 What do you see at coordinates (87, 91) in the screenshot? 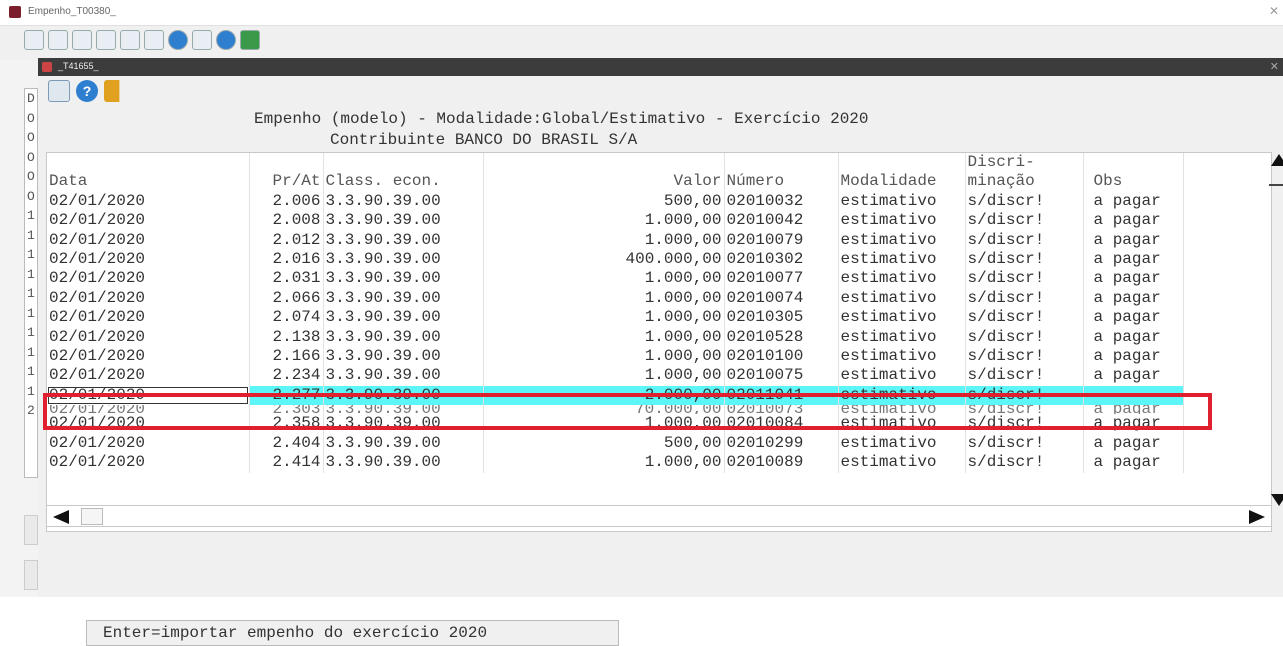
I see `help-icon: ?` at bounding box center [87, 91].